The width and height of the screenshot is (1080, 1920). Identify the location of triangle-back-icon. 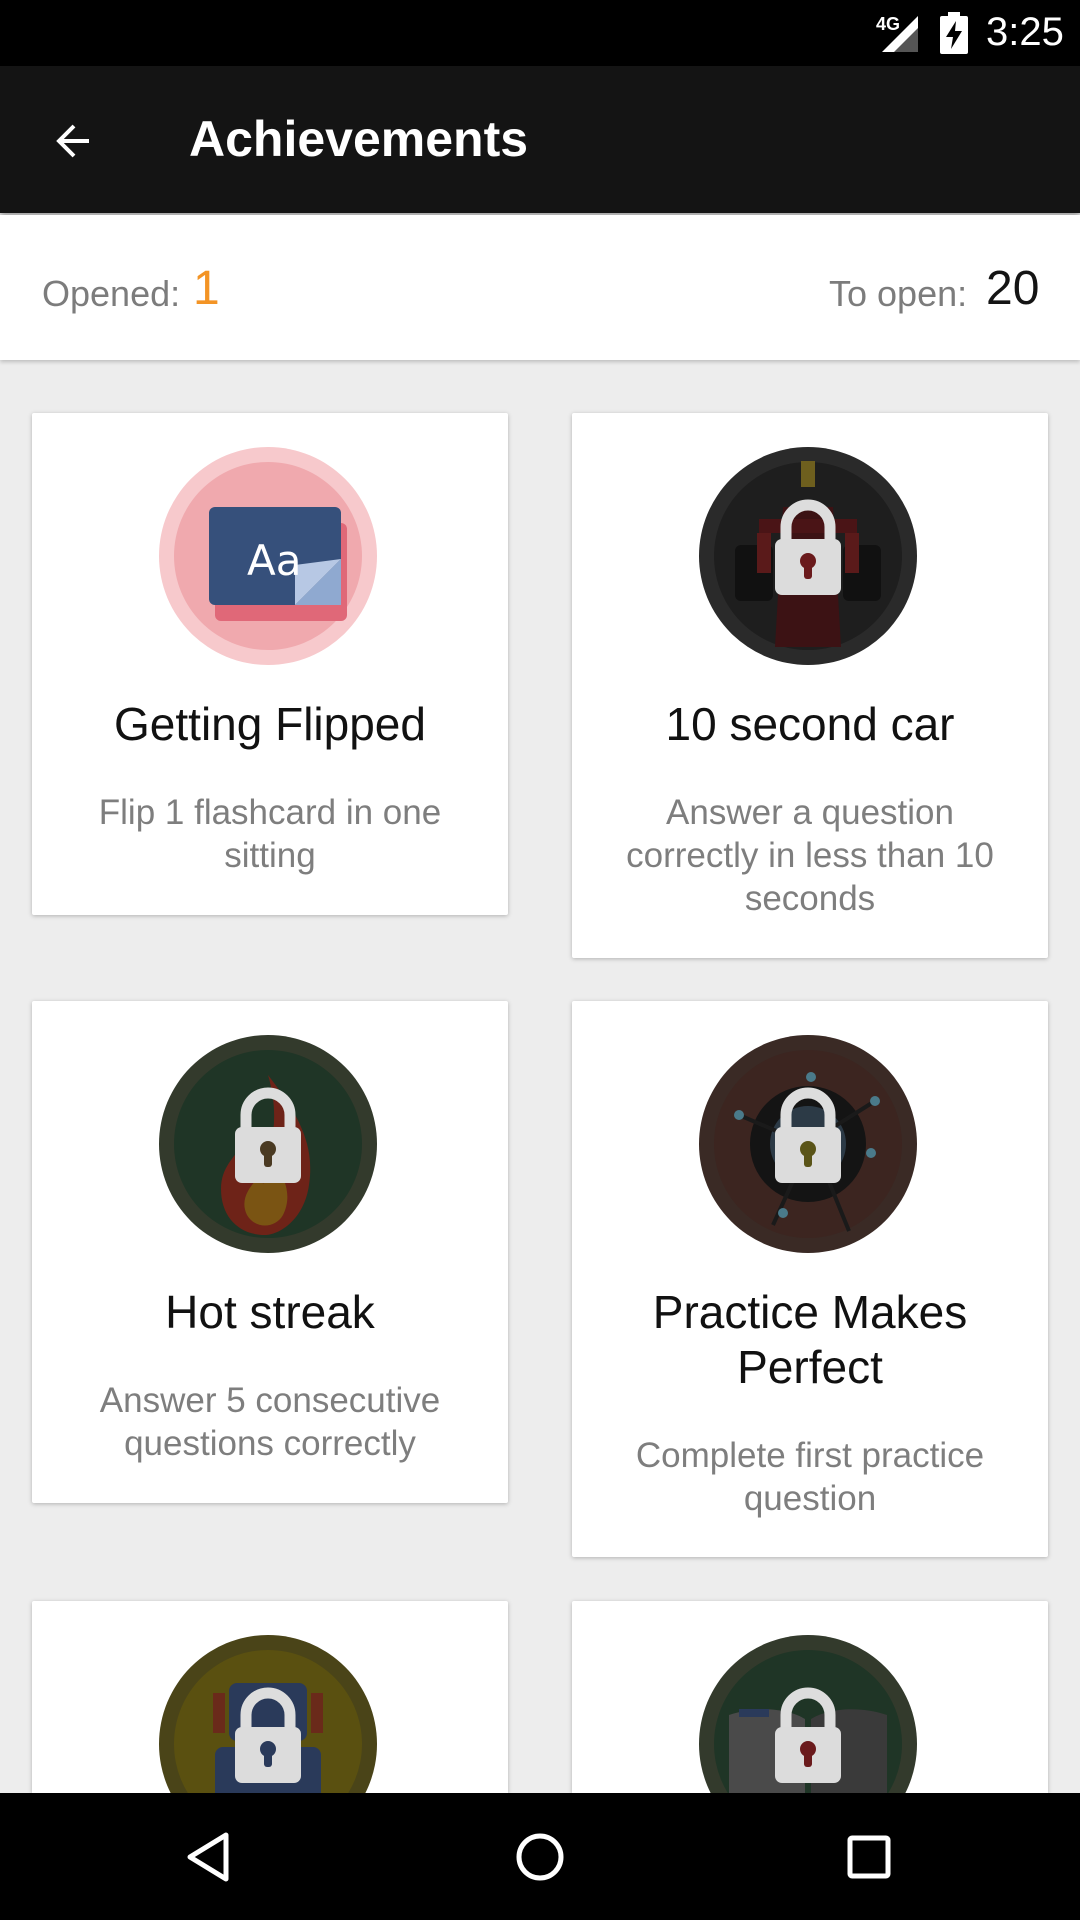
(208, 1857).